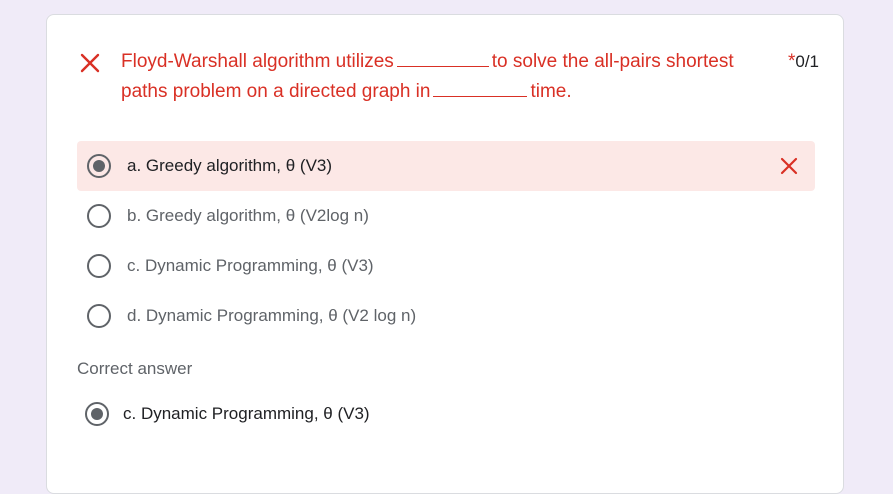 The height and width of the screenshot is (494, 893). I want to click on option-c: c. Dynamic Programming, θ (V3), so click(446, 266).